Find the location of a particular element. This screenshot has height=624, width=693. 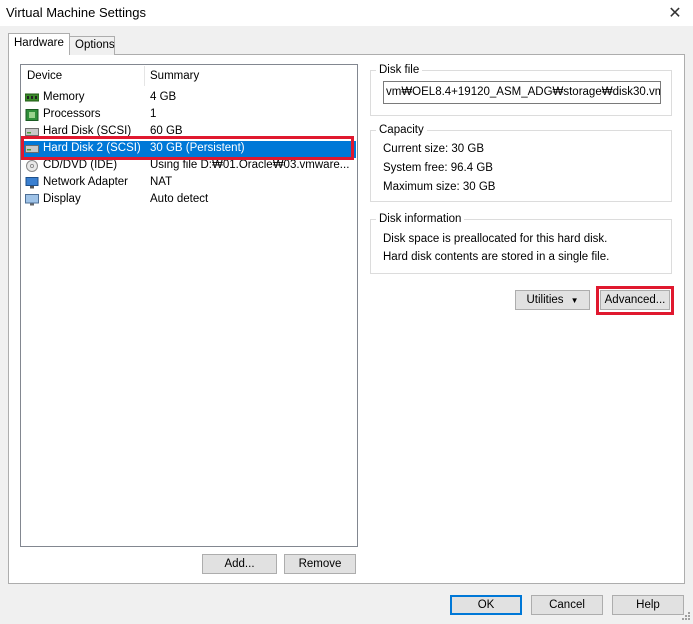

tab-hardware: Hardware is located at coordinates (39, 44).